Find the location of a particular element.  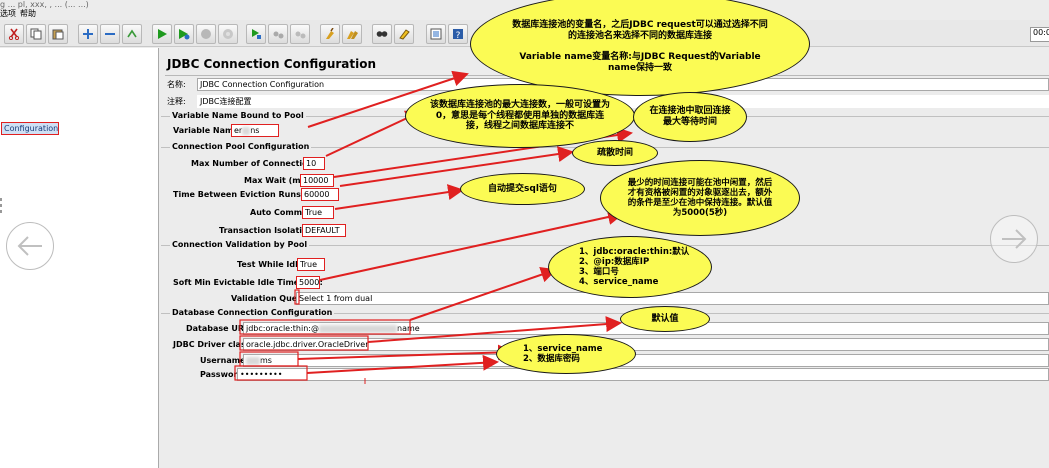

password-input: ••••••••• is located at coordinates (643, 374).